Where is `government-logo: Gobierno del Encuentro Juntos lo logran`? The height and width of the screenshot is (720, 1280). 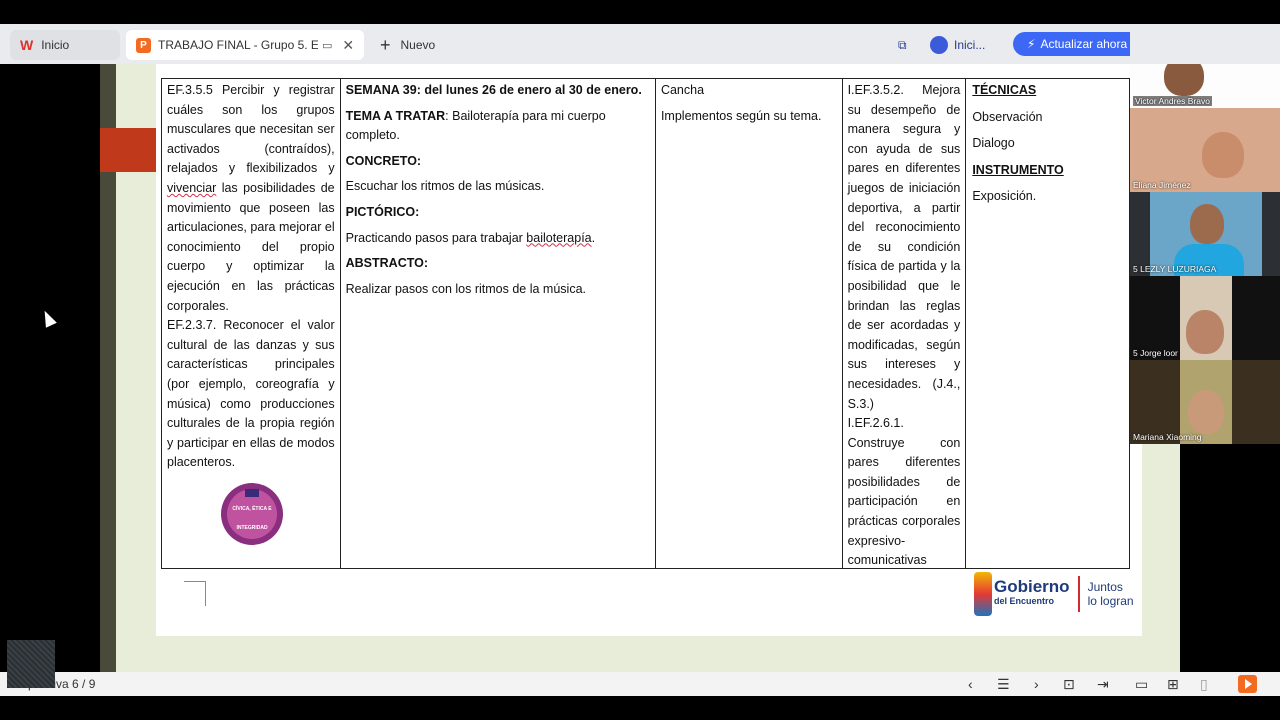 government-logo: Gobierno del Encuentro Juntos lo logran is located at coordinates (1059, 594).